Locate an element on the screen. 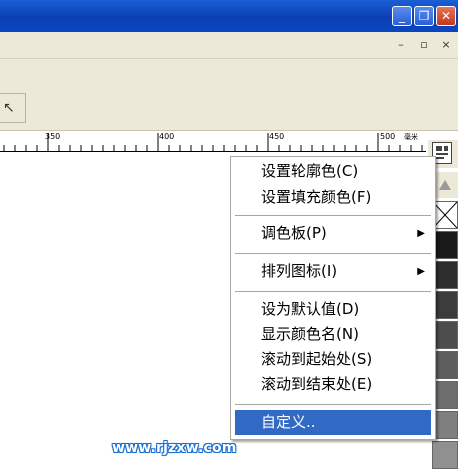 This screenshot has height=471, width=458. menu-item-label: 自定义.. is located at coordinates (288, 422).